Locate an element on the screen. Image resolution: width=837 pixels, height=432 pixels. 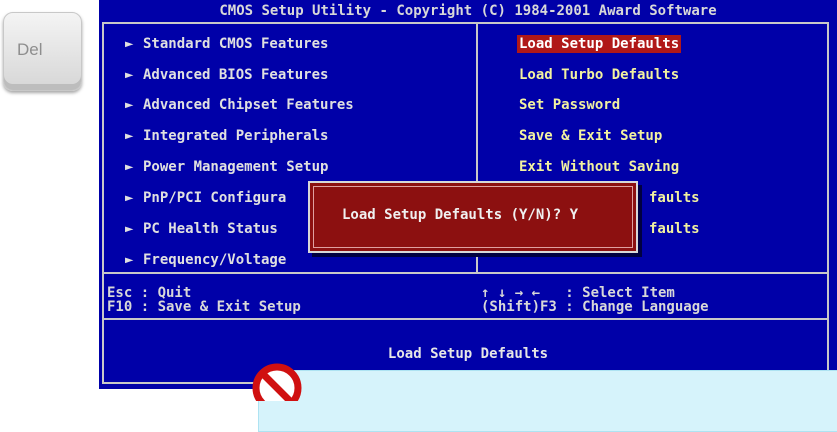
menu-item-standard-cmos: ► Standard CMOS Features is located at coordinates (226, 44).